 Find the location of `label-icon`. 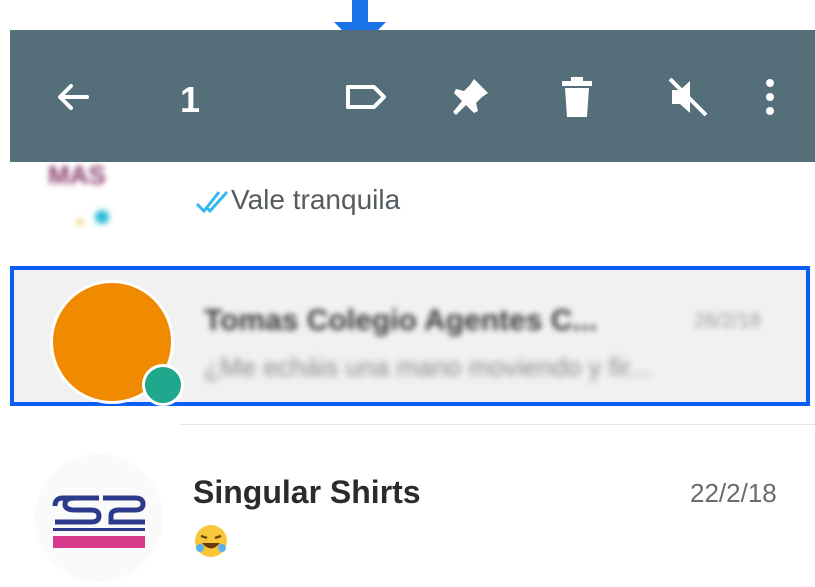

label-icon is located at coordinates (366, 97).